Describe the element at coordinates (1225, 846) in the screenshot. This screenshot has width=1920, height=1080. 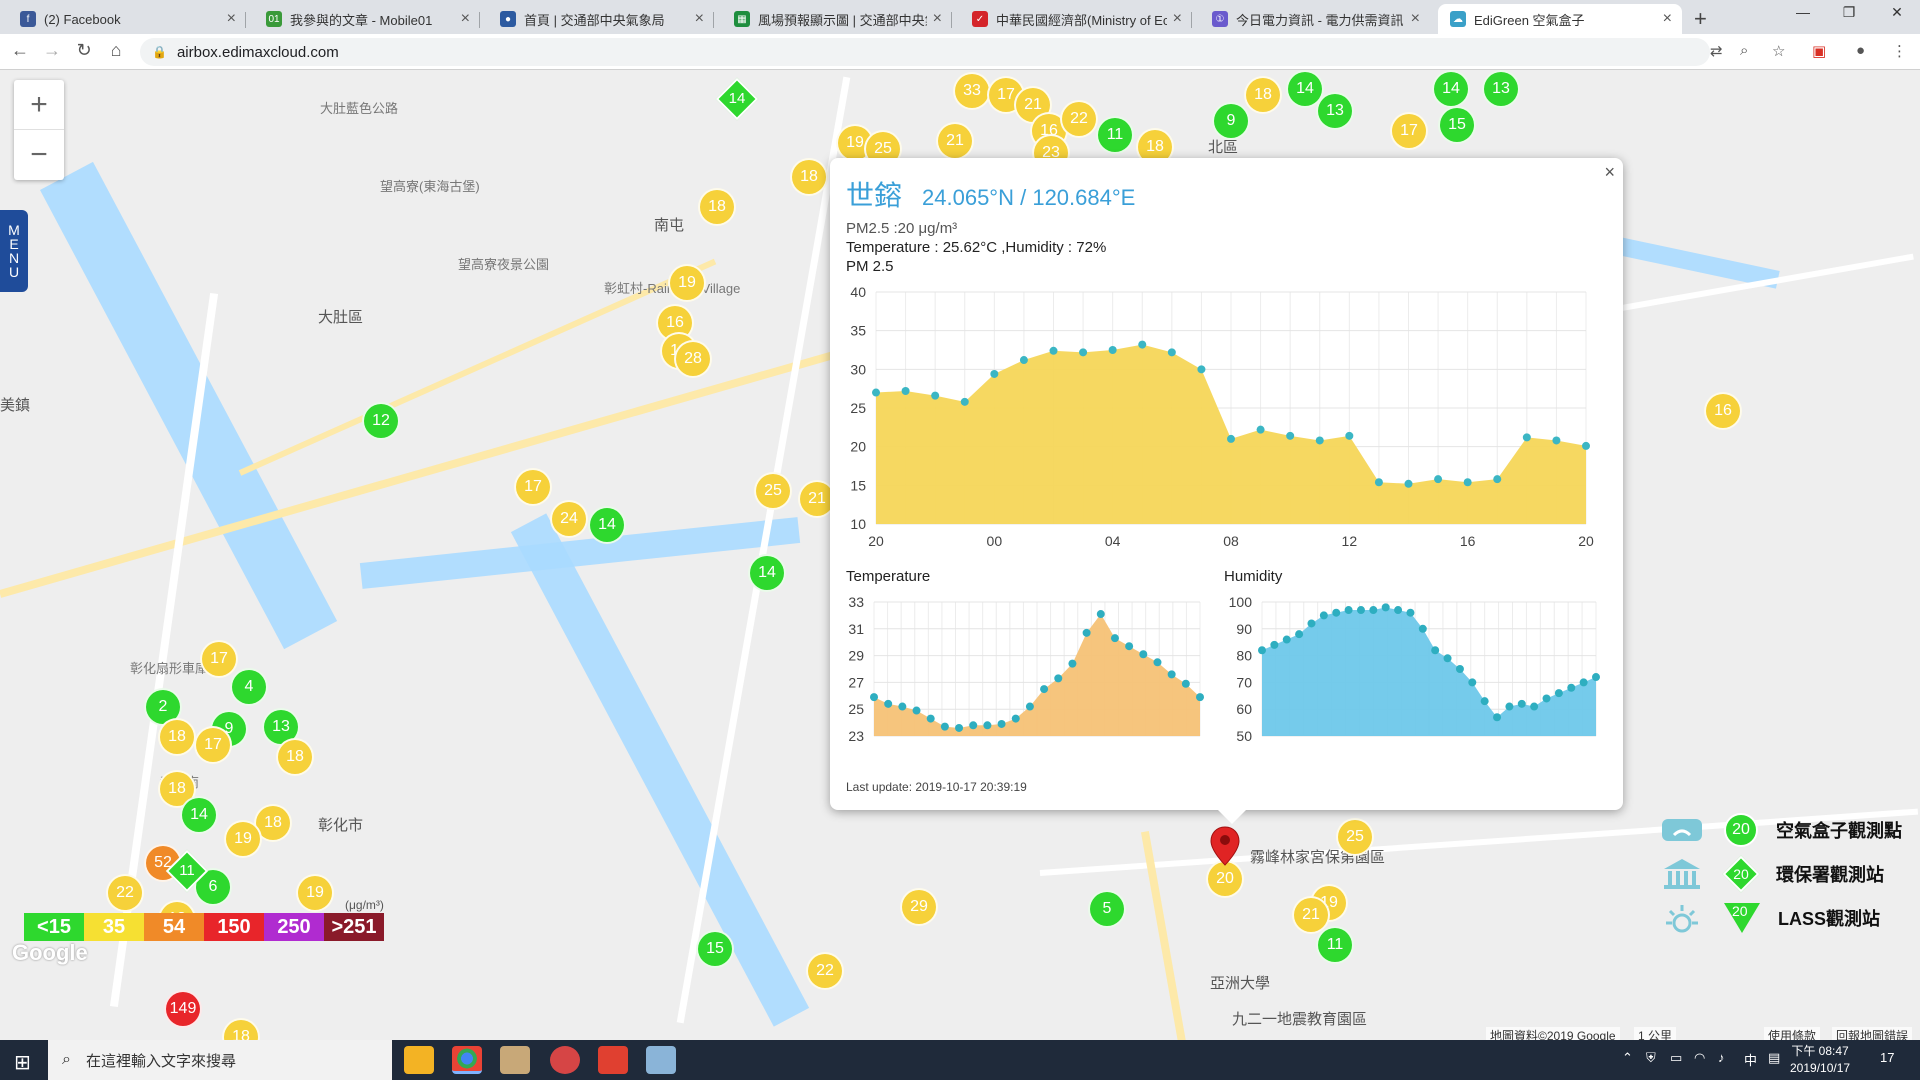
I see `location-pin-icon` at that location.